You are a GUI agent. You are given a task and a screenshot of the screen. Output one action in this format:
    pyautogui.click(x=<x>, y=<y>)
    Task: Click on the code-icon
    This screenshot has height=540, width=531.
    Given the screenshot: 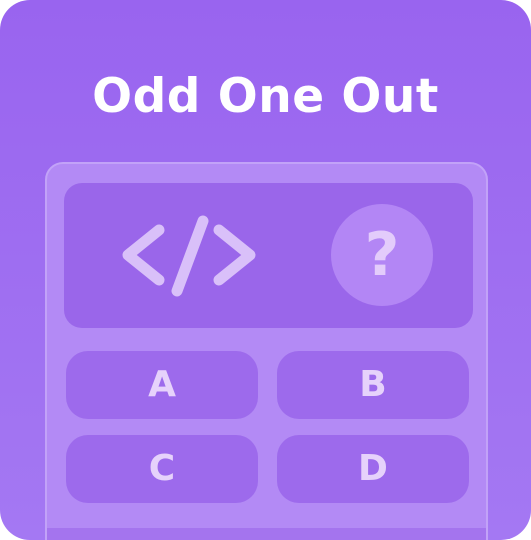 What is the action you would take?
    pyautogui.click(x=189, y=256)
    